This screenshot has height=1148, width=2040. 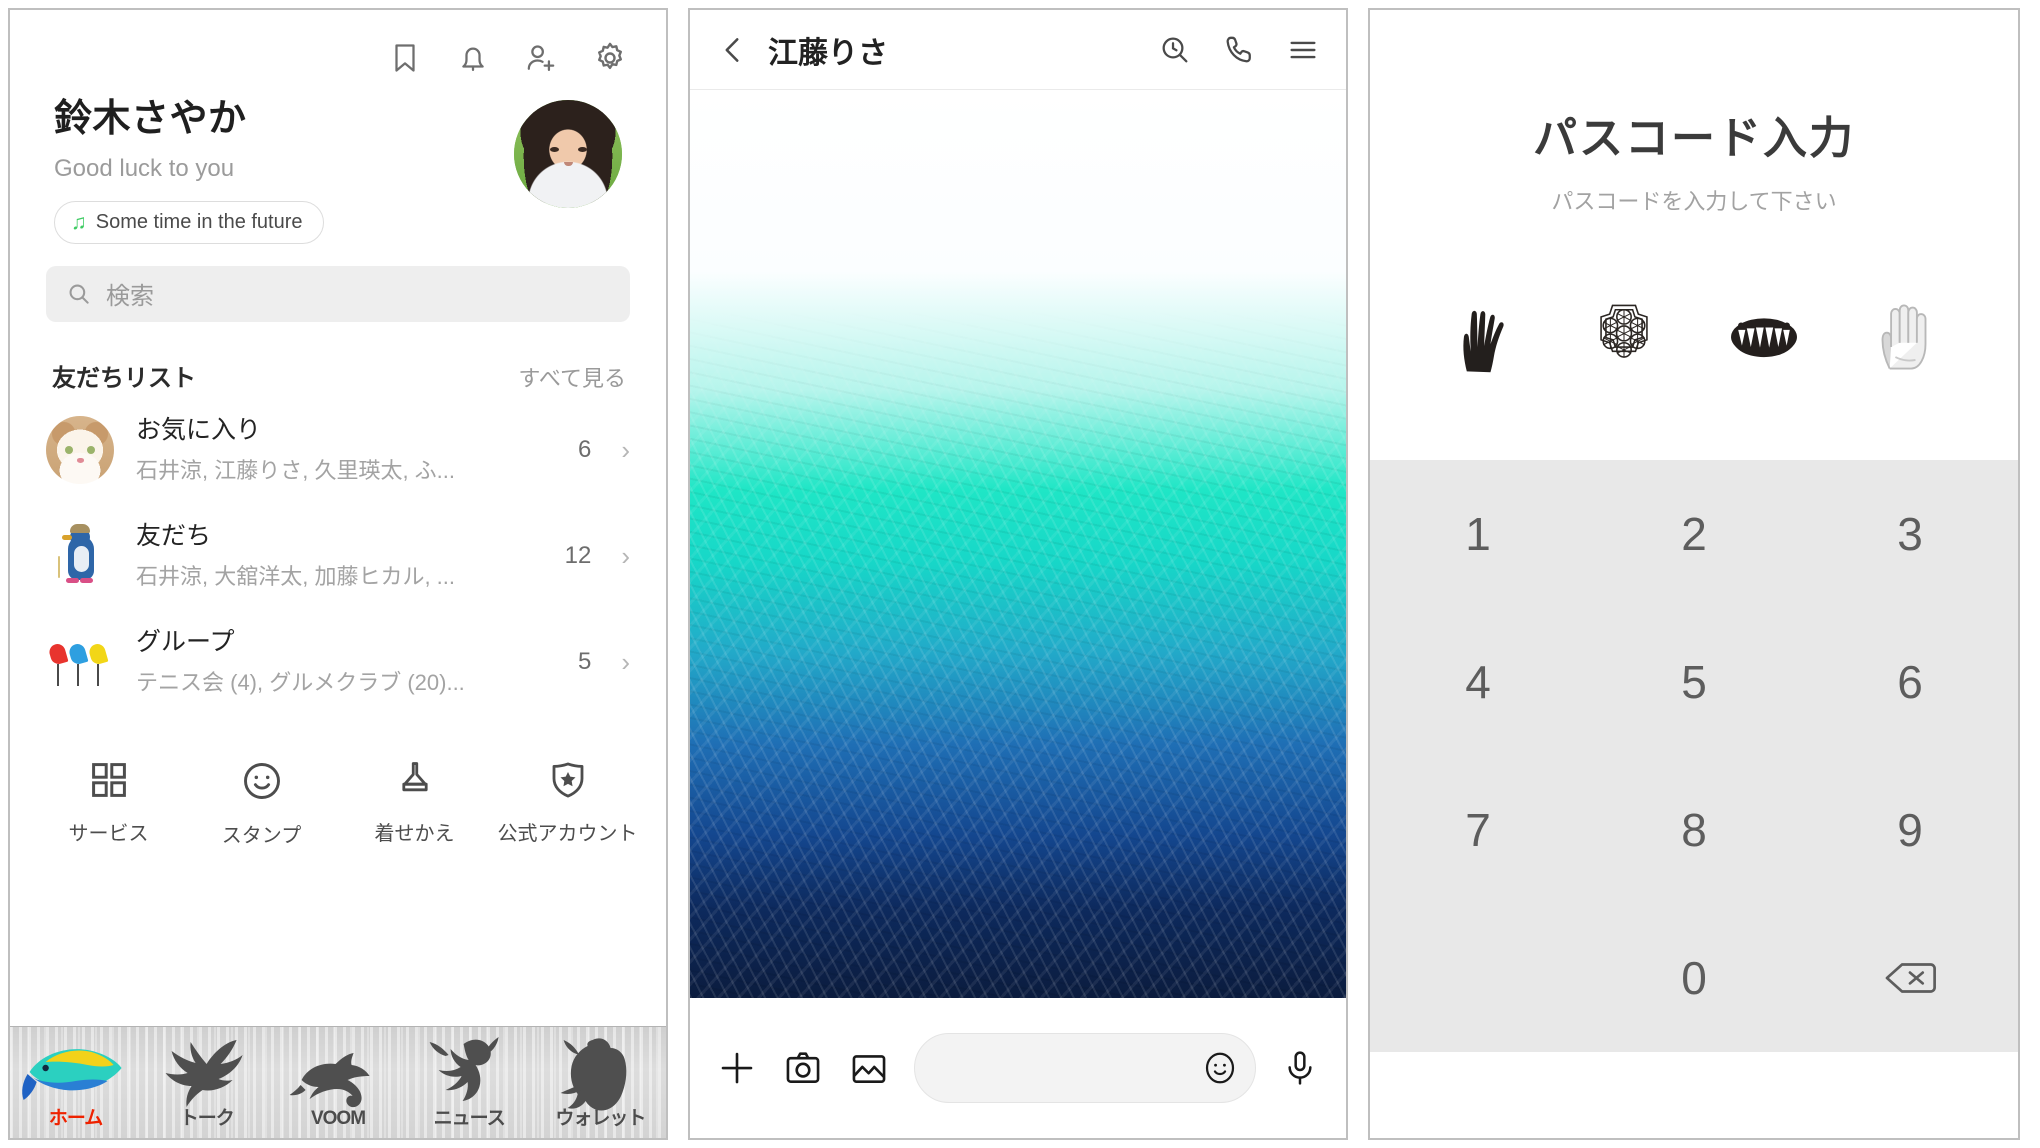 What do you see at coordinates (1018, 50) in the screenshot?
I see `chat-header: 江藤りさ` at bounding box center [1018, 50].